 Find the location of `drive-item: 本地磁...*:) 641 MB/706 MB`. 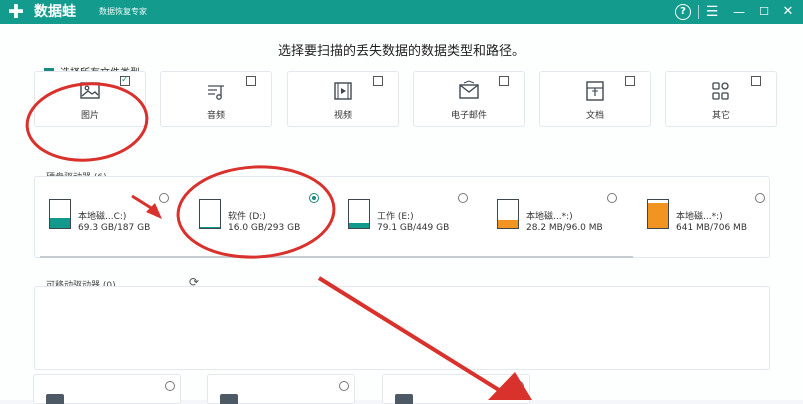

drive-item: 本地磁...*:) 641 MB/706 MB is located at coordinates (707, 222).